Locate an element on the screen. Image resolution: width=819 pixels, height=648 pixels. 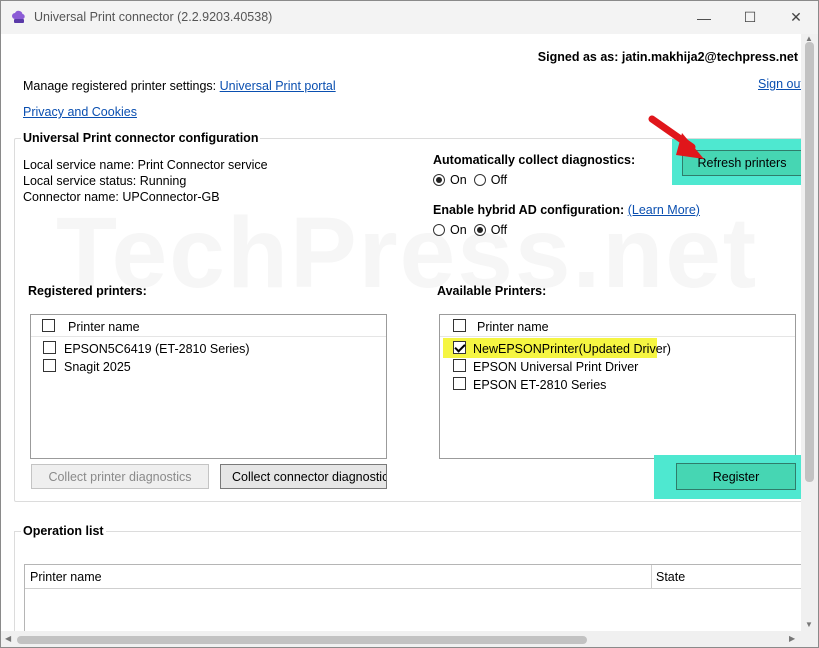
operation-list-header: Printer name State is located at coordinates (413, 577).